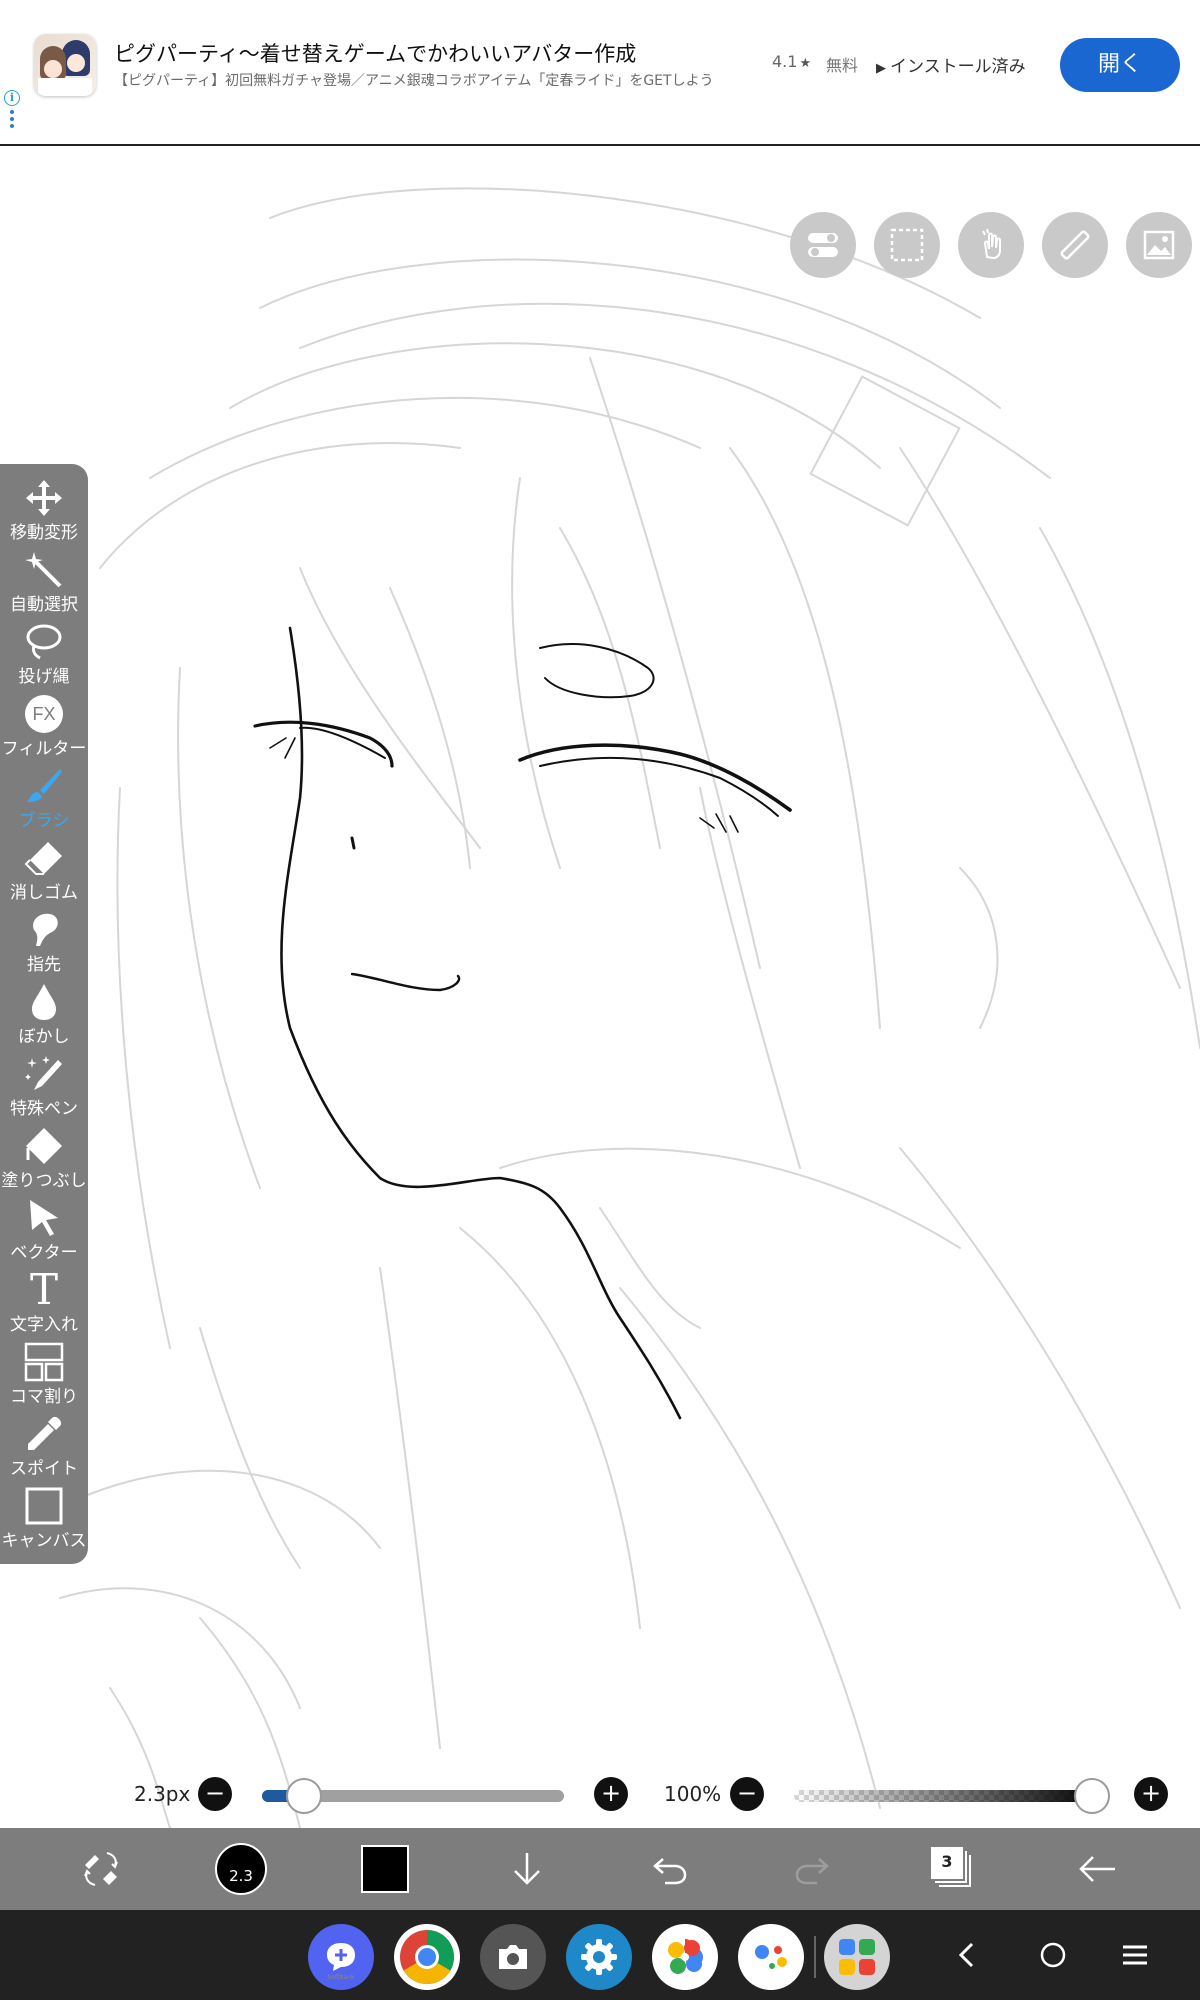  What do you see at coordinates (44, 930) in the screenshot?
I see `smudge-icon` at bounding box center [44, 930].